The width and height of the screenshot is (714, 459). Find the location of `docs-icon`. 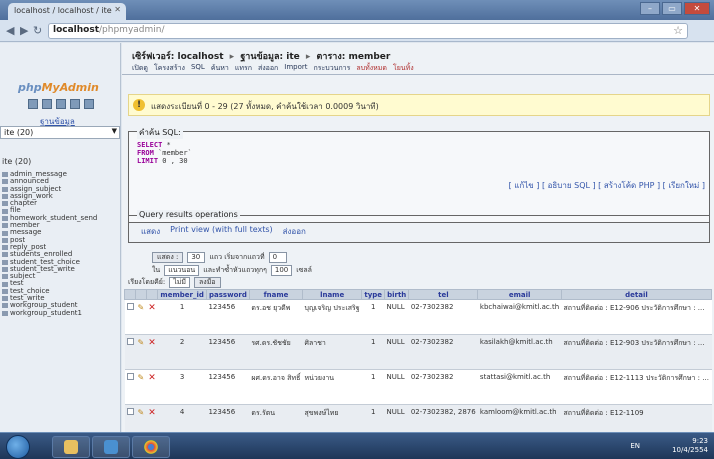

docs-icon is located at coordinates (61, 104).